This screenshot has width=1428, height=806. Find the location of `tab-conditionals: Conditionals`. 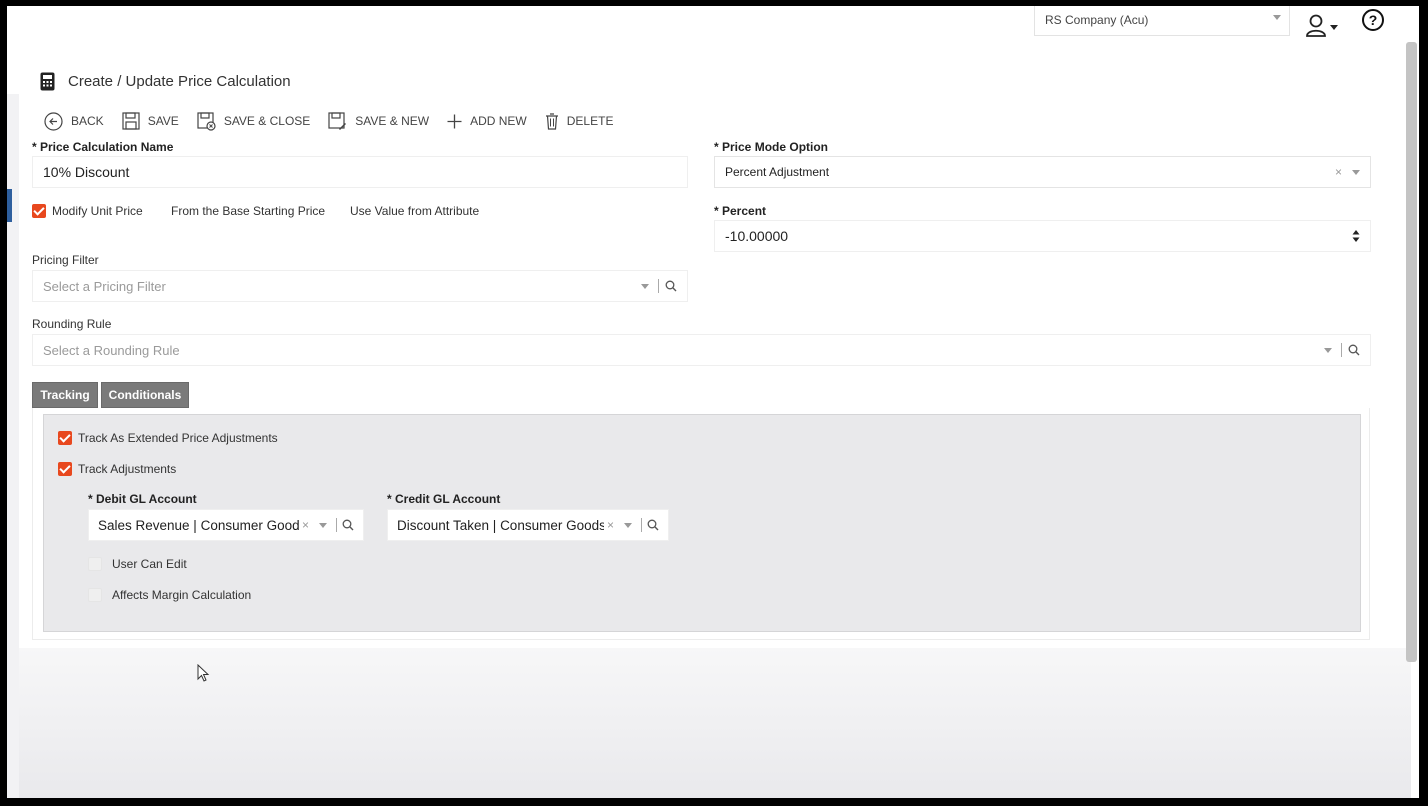

tab-conditionals: Conditionals is located at coordinates (145, 395).